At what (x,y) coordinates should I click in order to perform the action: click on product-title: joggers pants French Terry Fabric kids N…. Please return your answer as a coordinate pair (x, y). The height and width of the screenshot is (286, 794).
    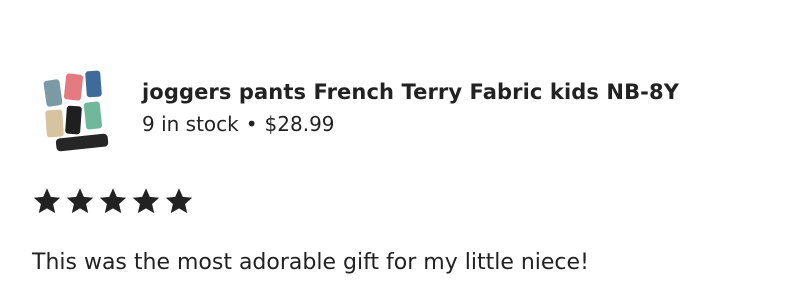
    Looking at the image, I should click on (410, 92).